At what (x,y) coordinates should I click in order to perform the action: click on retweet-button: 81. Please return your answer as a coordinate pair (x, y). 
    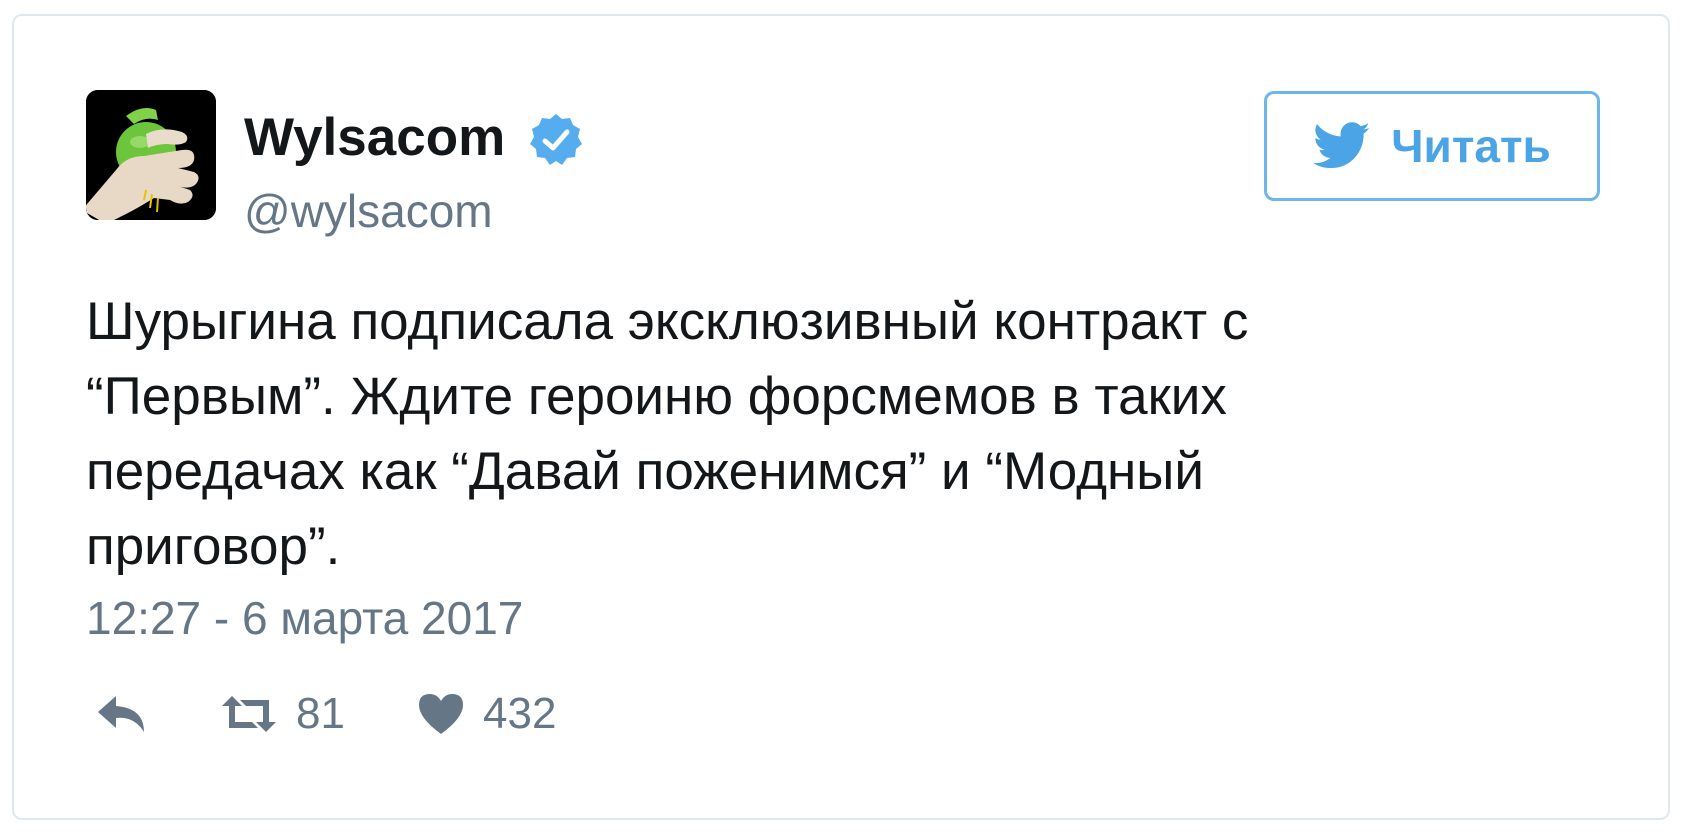
    Looking at the image, I should click on (282, 714).